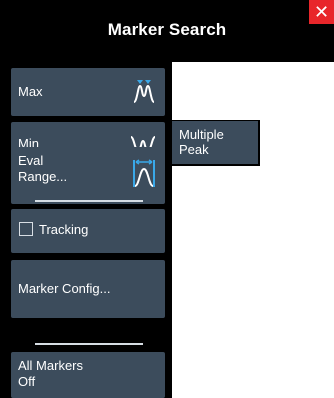 The width and height of the screenshot is (334, 398). I want to click on all-markers-off-button: All Markers Off, so click(88, 375).